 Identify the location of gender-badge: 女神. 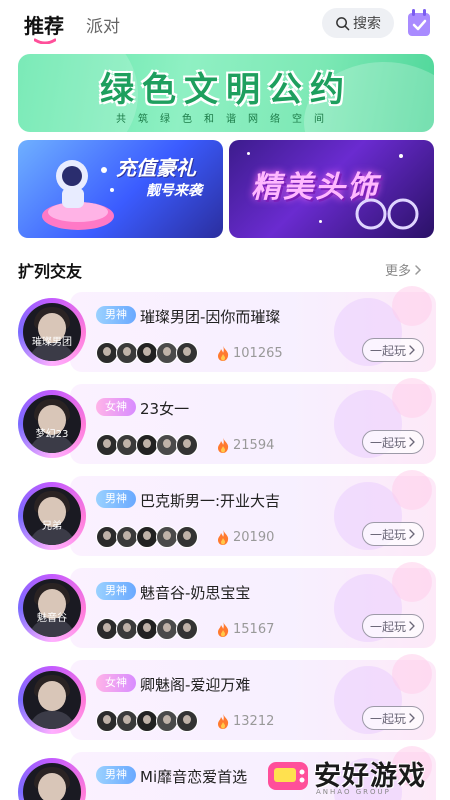
(116, 683).